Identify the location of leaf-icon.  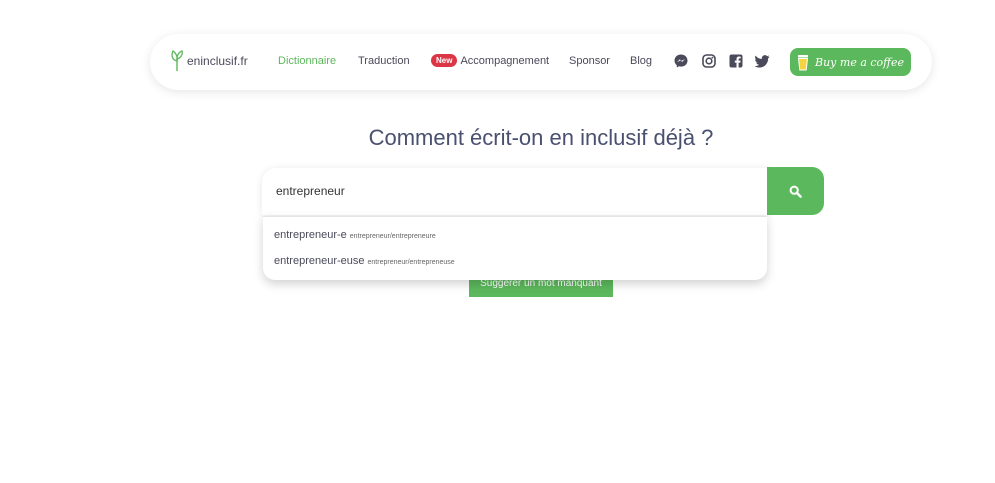
(177, 60).